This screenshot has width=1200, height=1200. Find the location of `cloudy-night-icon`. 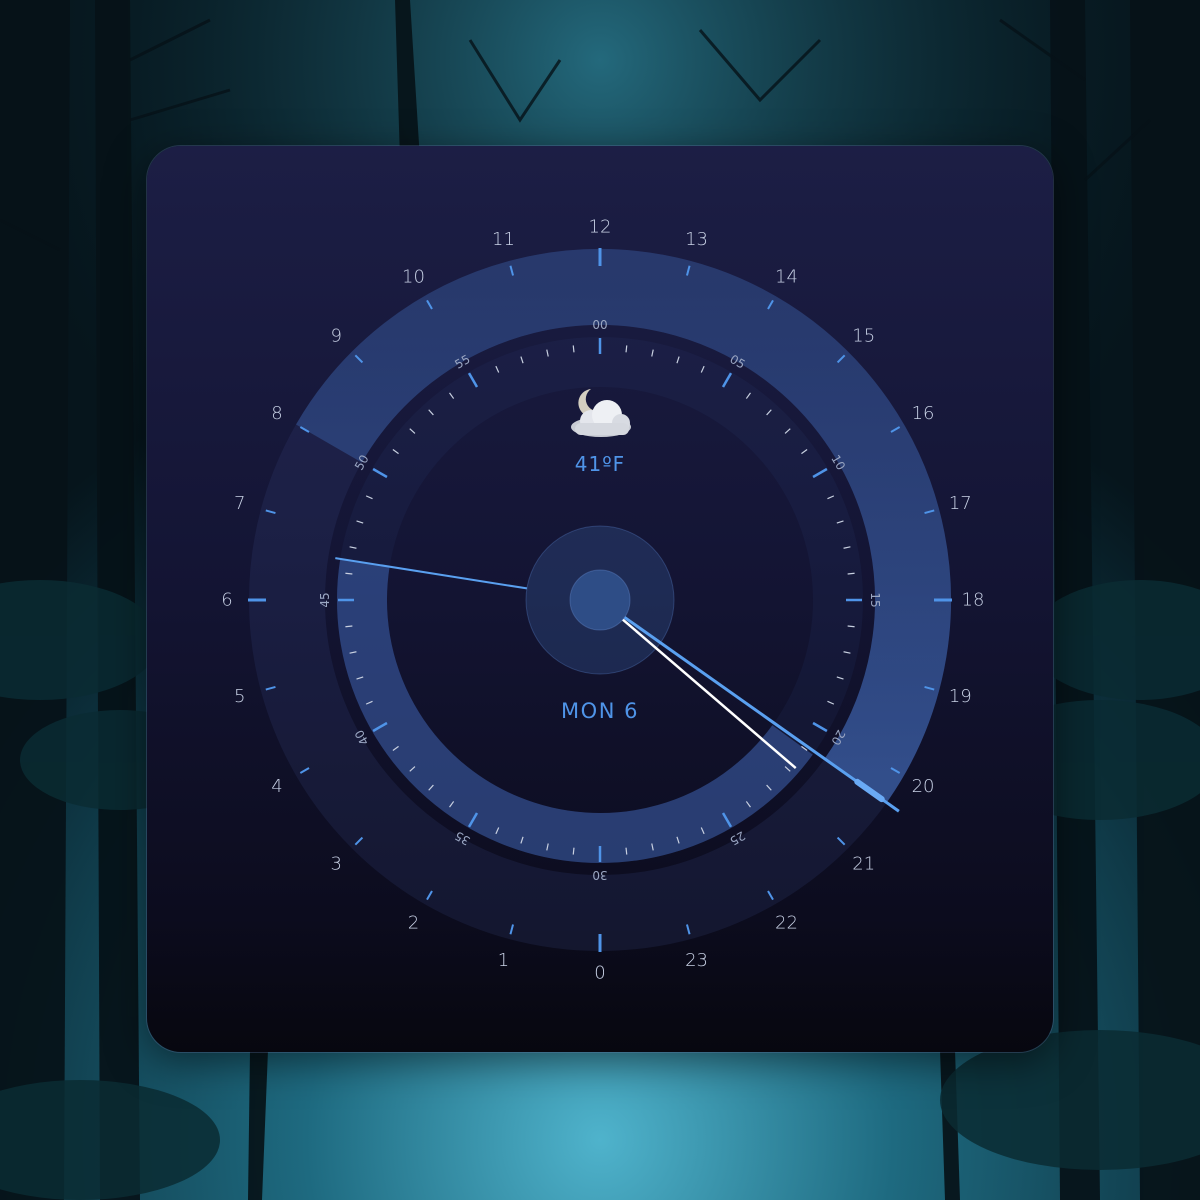

cloudy-night-icon is located at coordinates (601, 413).